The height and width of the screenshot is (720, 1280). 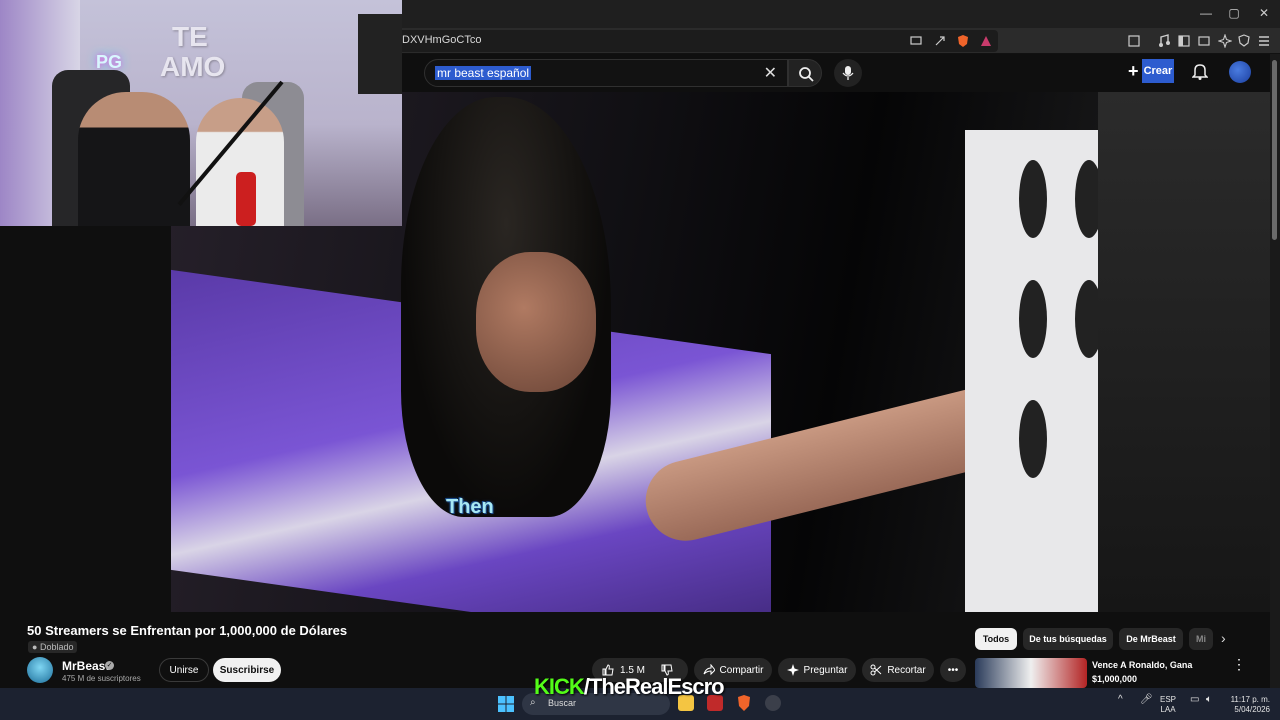 What do you see at coordinates (1264, 41) in the screenshot?
I see `menu-icon` at bounding box center [1264, 41].